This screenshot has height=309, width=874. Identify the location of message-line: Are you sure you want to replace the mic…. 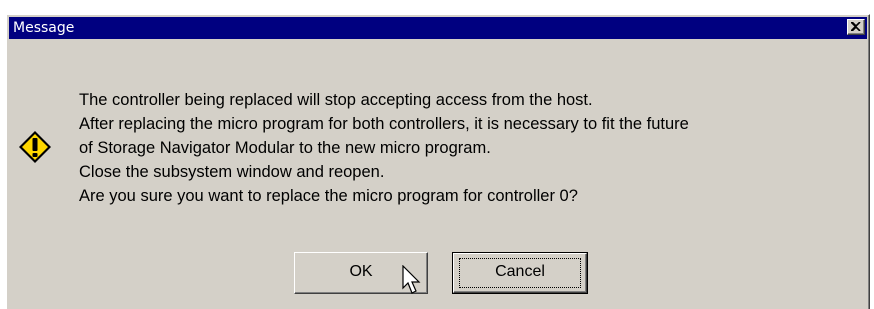
(328, 196).